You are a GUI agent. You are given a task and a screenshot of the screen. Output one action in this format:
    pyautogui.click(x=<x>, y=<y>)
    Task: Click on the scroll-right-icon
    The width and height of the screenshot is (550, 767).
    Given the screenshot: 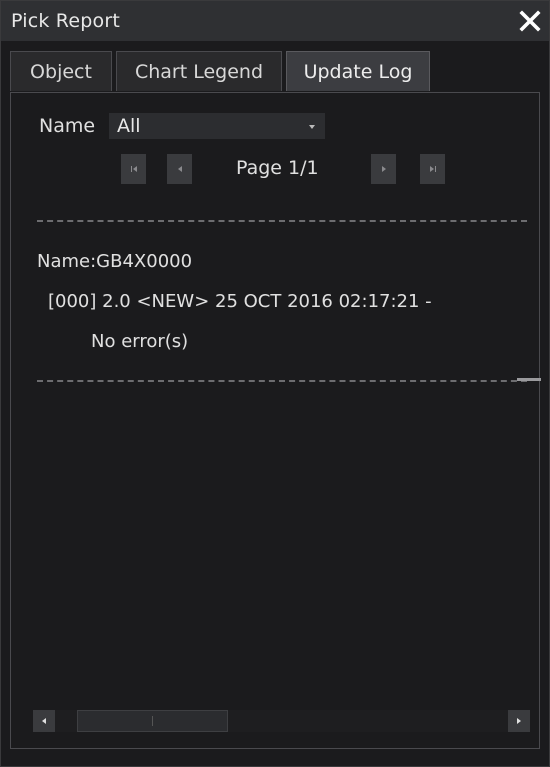 What is the action you would take?
    pyautogui.click(x=519, y=721)
    